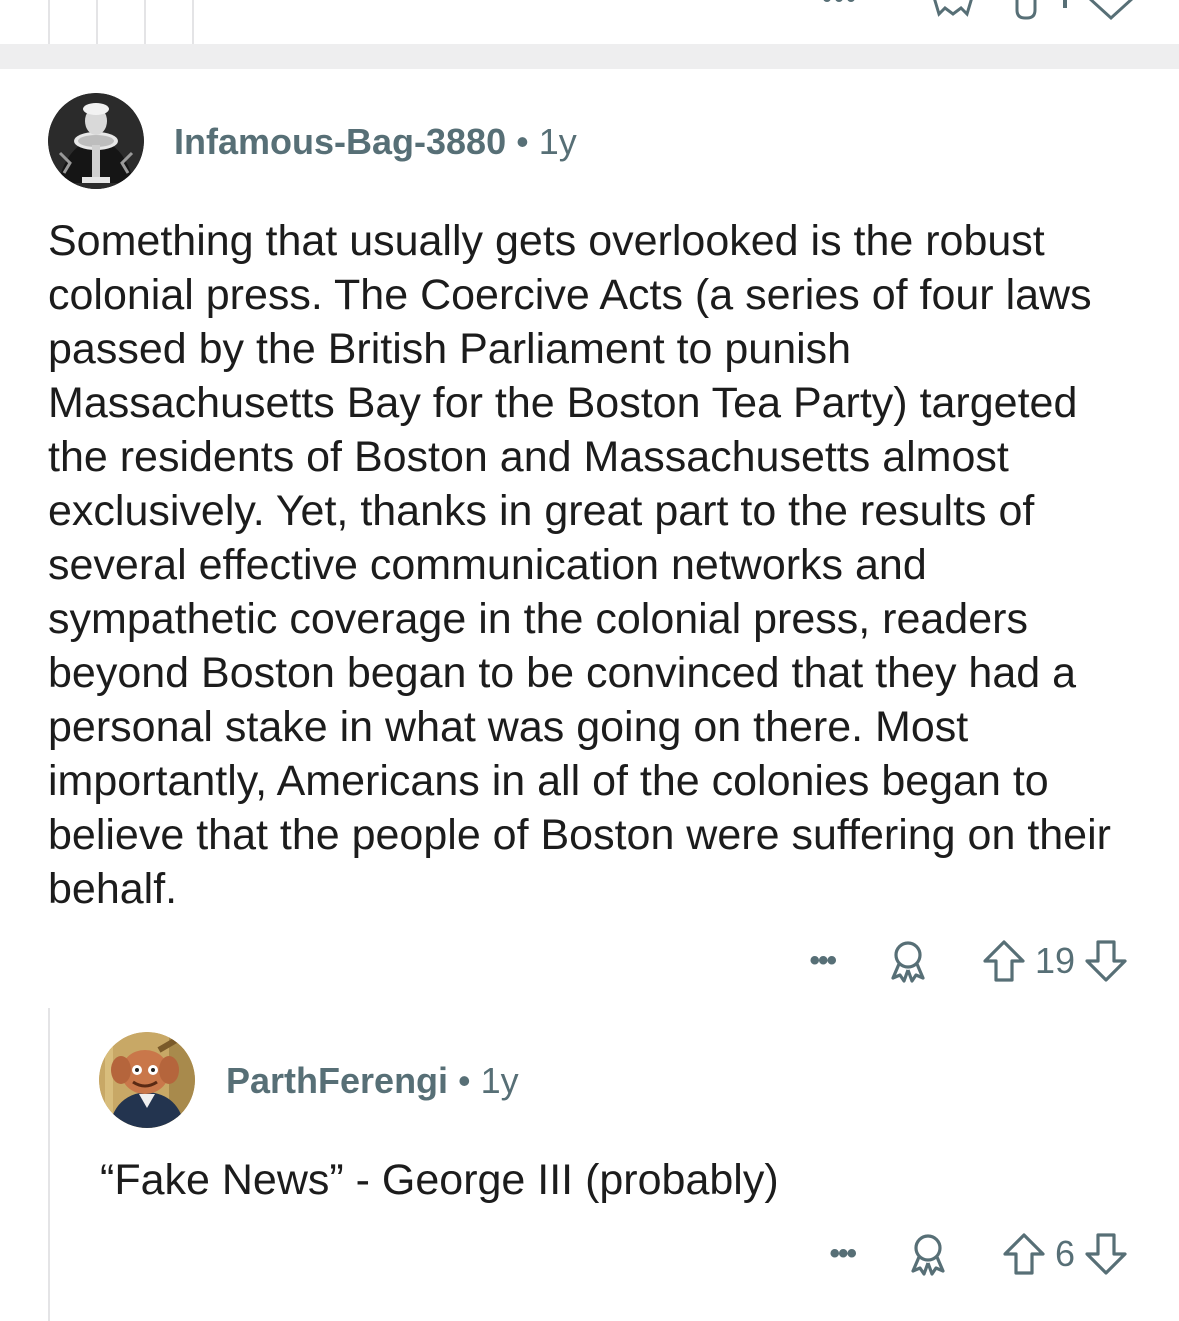 This screenshot has height=1321, width=1179. I want to click on comment-body: “Fake News” - George III (probably), so click(439, 1180).